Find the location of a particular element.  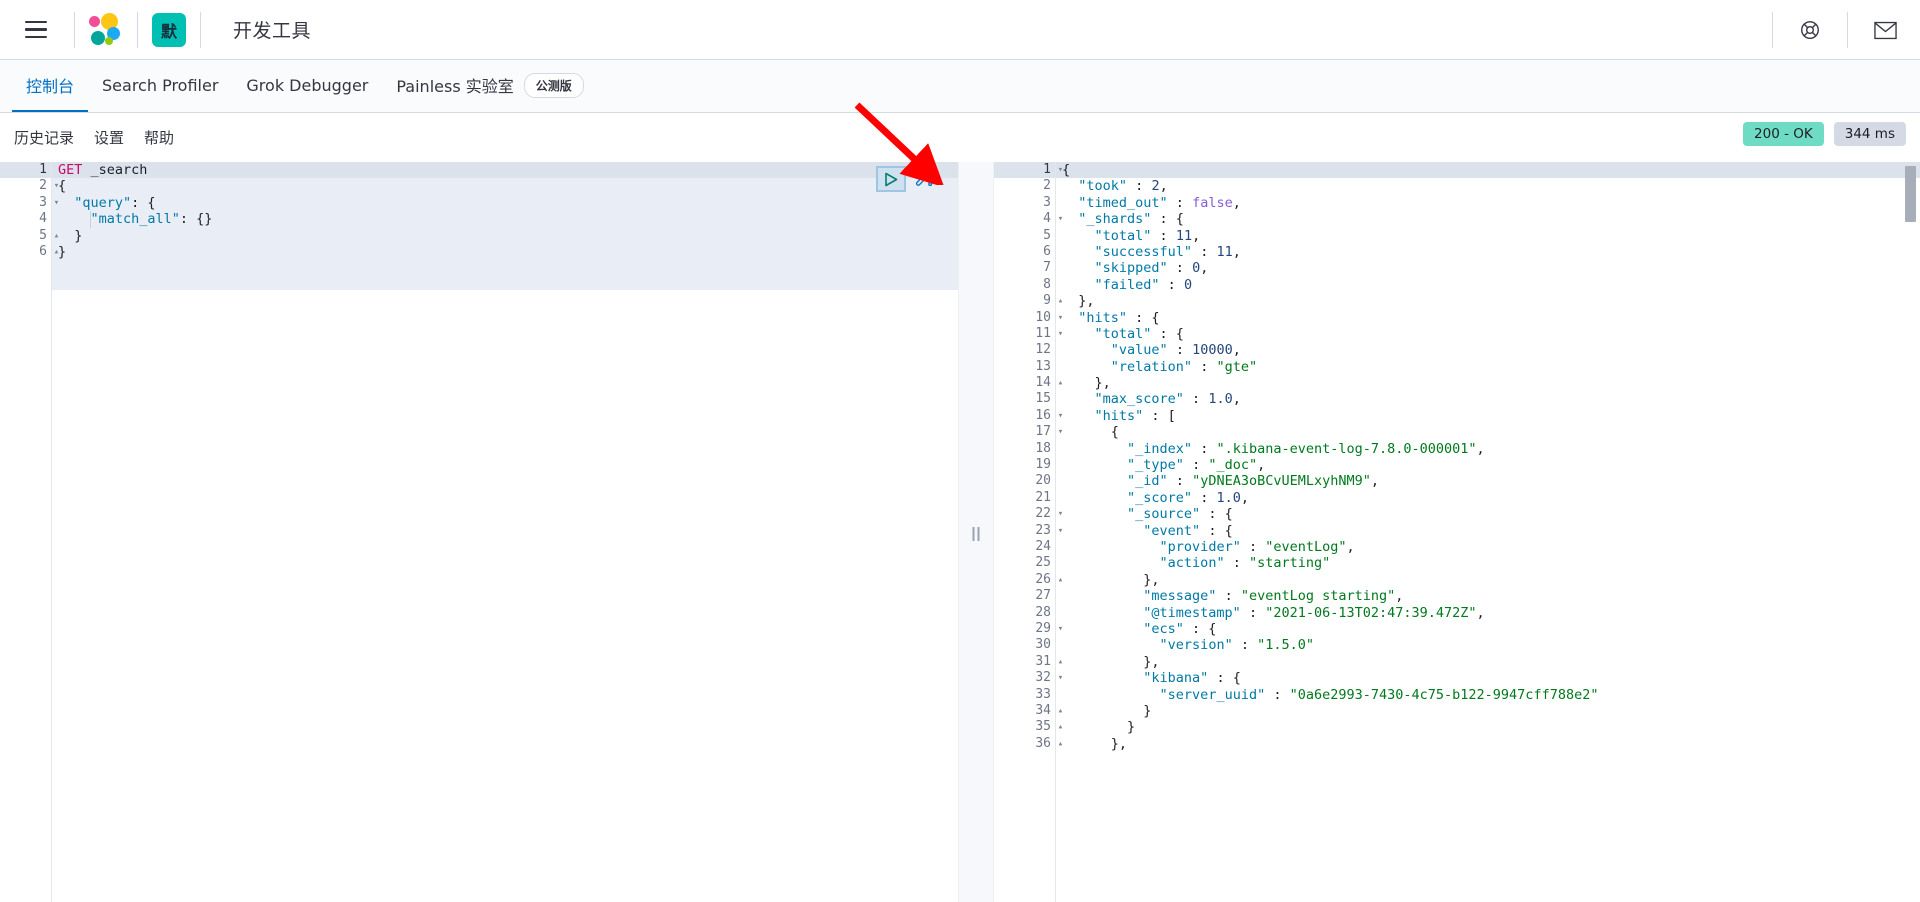

code-line: "successful" : 11, is located at coordinates (1488, 252).